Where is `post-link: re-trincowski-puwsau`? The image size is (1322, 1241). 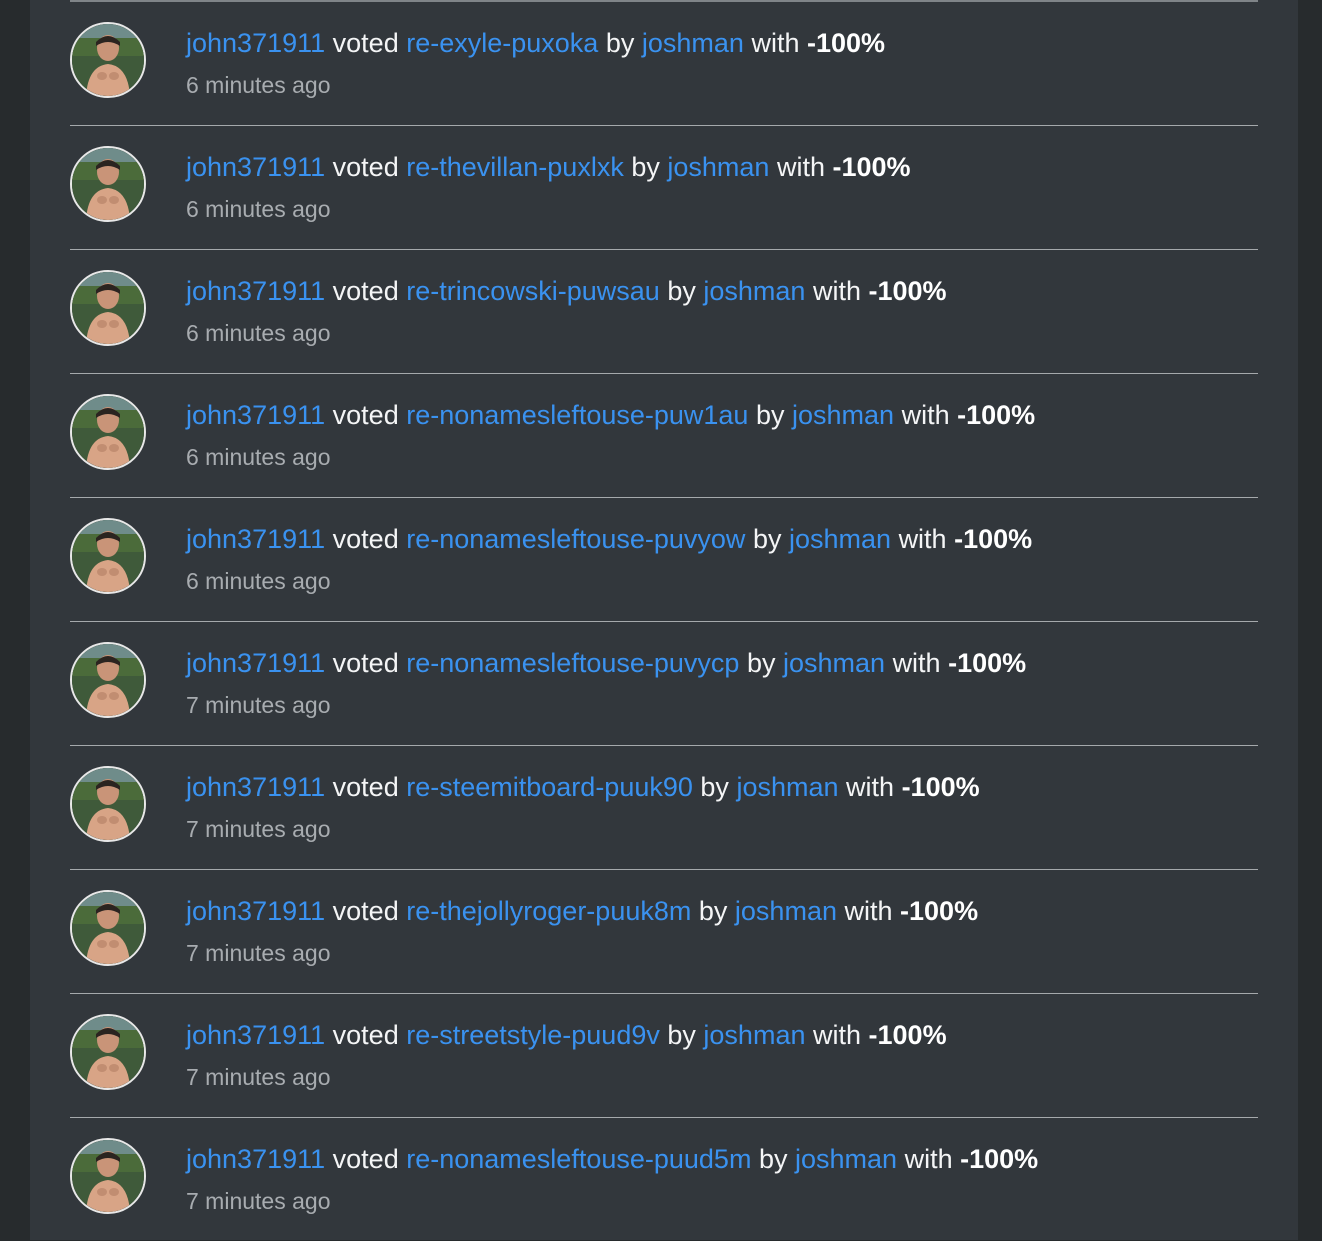 post-link: re-trincowski-puwsau is located at coordinates (533, 291).